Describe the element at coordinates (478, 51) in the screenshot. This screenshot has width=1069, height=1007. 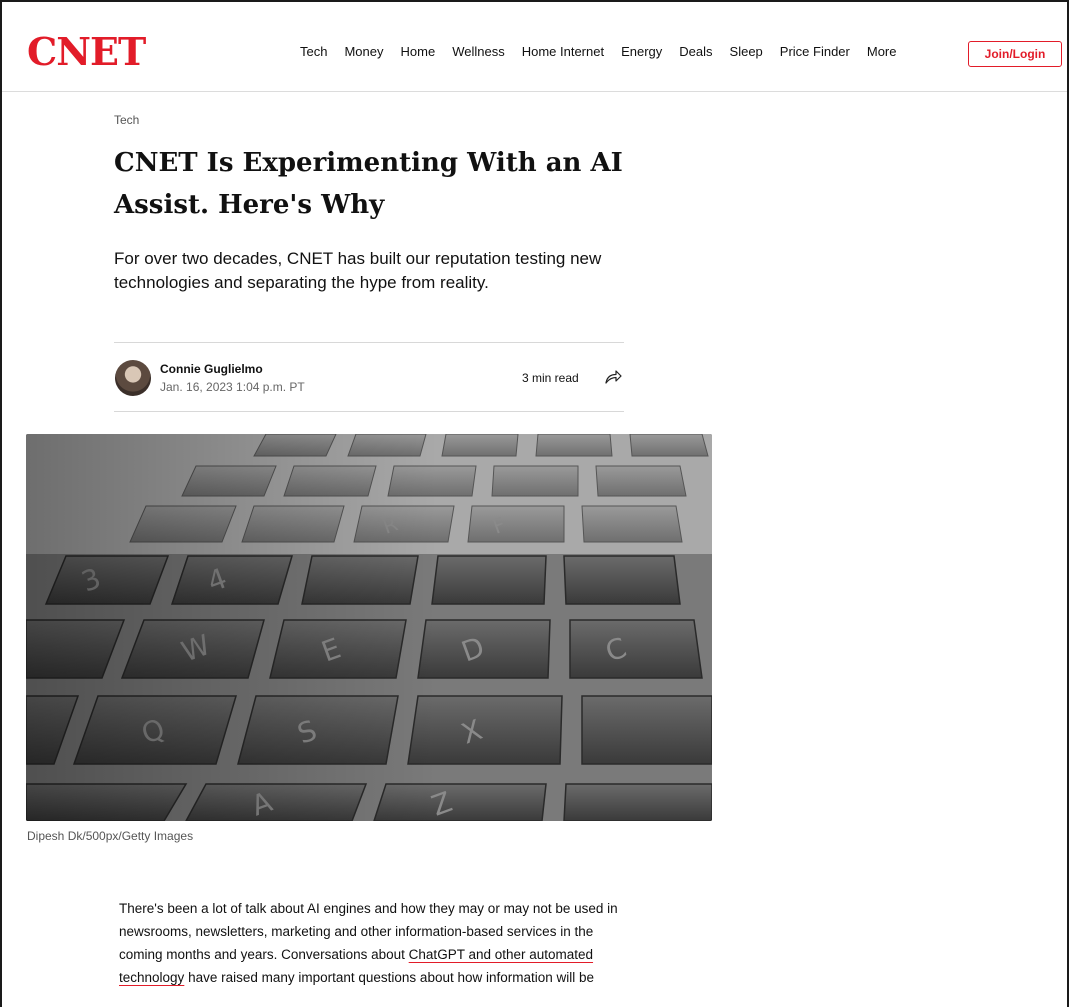
I see `nav-item-wellness: Wellness` at that location.